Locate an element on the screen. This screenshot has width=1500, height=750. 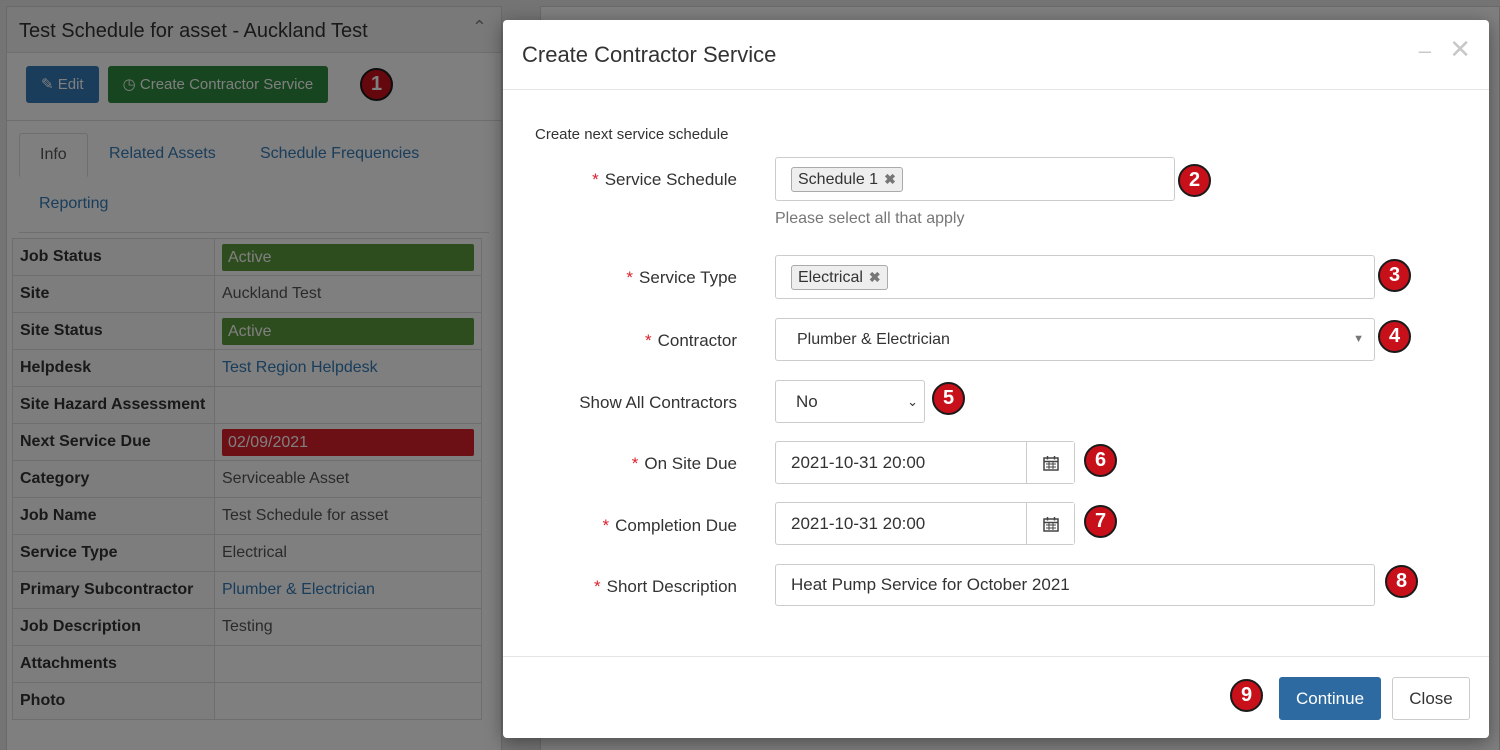
continue-button: Continue is located at coordinates (1330, 698).